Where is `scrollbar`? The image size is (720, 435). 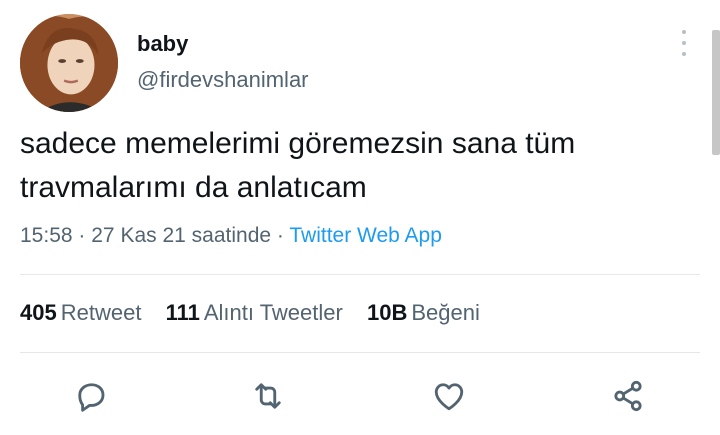
scrollbar is located at coordinates (716, 92).